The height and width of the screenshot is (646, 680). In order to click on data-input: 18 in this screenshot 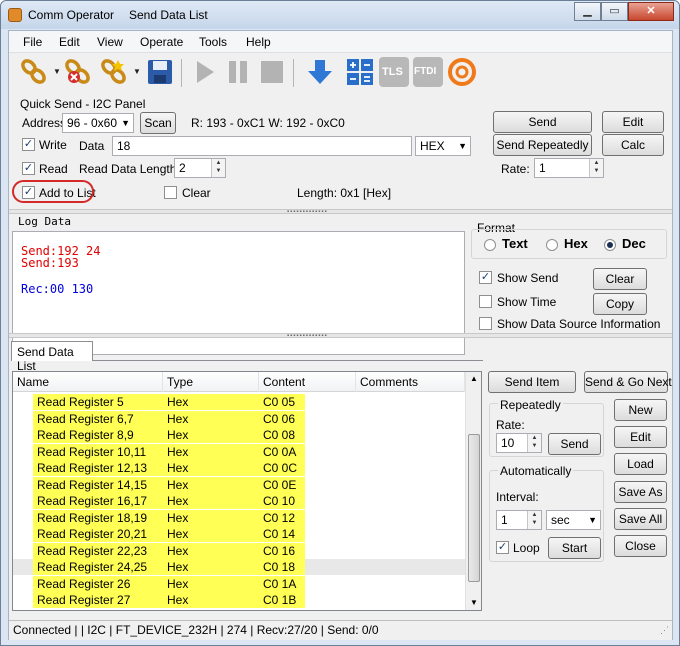, I will do `click(262, 146)`.